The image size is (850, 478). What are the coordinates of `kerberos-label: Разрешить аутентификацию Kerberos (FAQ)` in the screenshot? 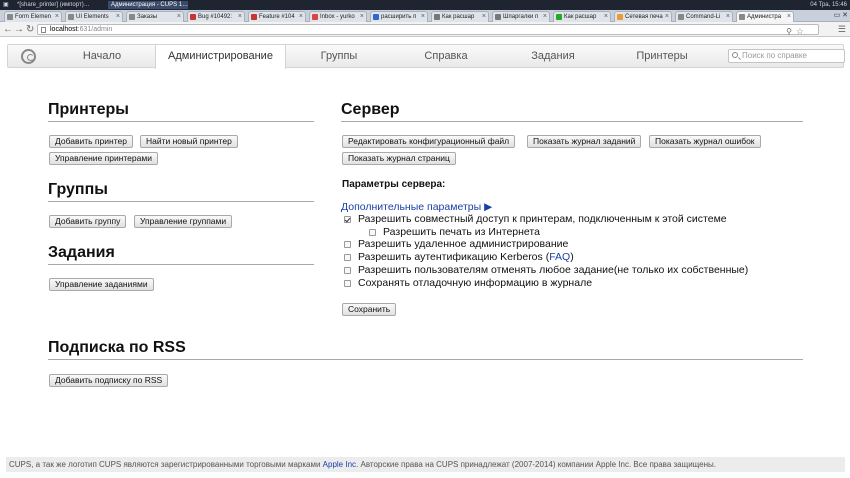 It's located at (466, 257).